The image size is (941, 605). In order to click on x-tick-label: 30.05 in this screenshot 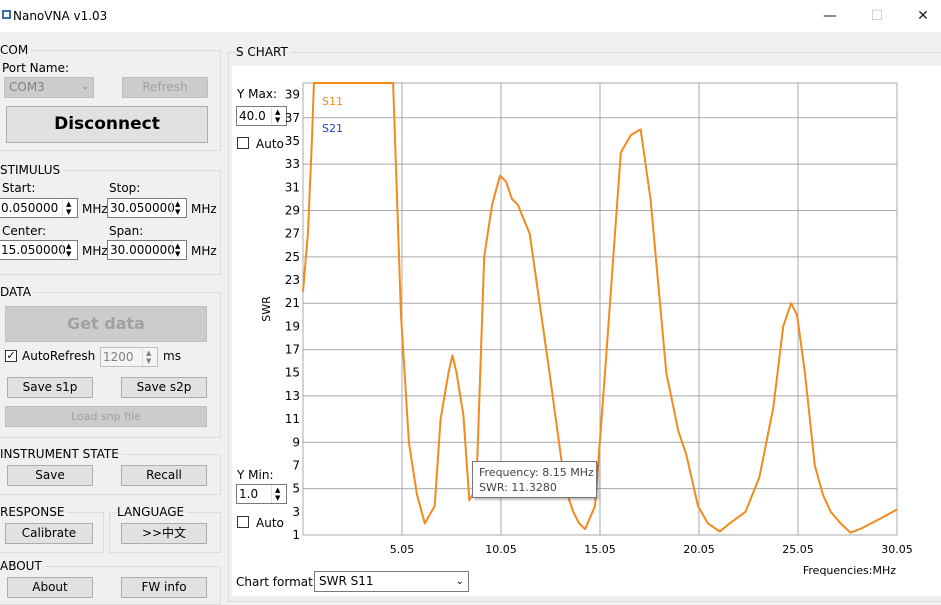, I will do `click(897, 549)`.